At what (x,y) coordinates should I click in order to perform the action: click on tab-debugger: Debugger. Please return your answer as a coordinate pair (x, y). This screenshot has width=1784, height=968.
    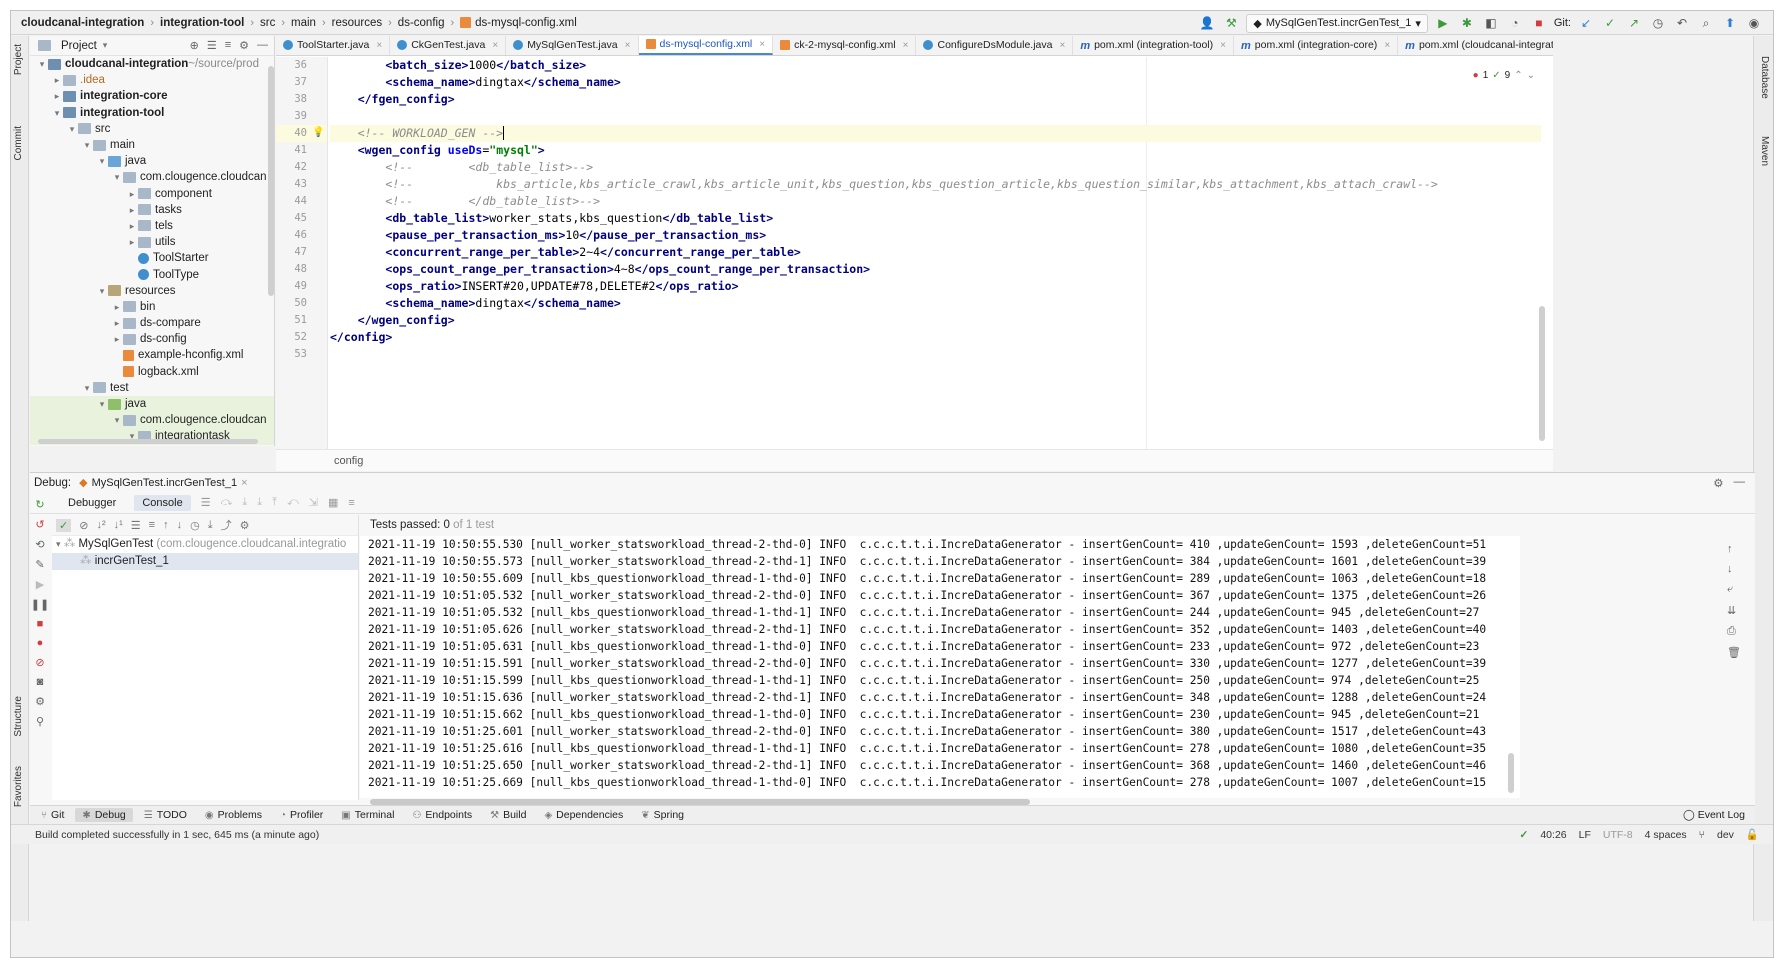
    Looking at the image, I should click on (92, 503).